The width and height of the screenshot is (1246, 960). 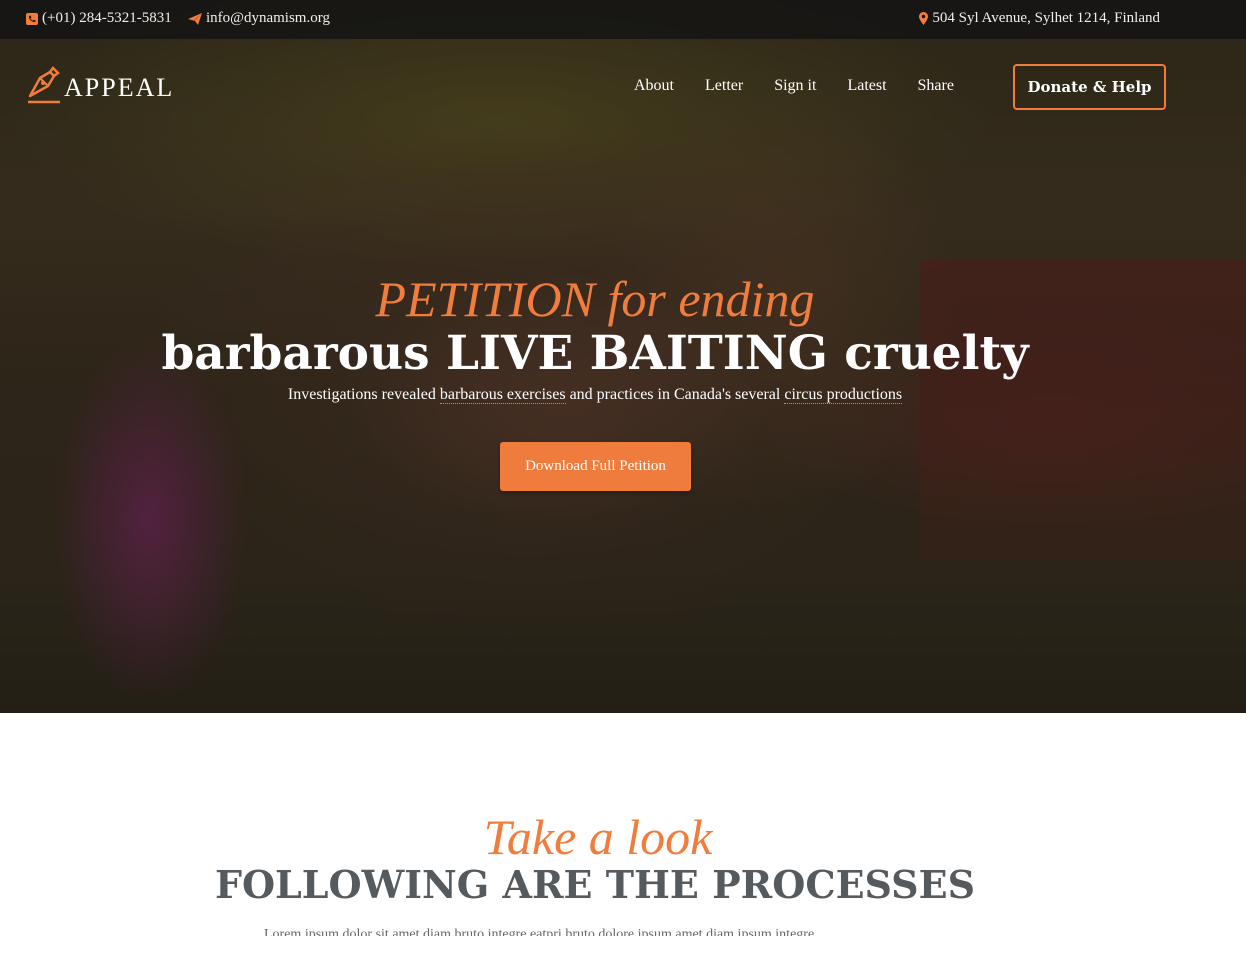 What do you see at coordinates (1089, 87) in the screenshot?
I see `donate-button: Donate & Help` at bounding box center [1089, 87].